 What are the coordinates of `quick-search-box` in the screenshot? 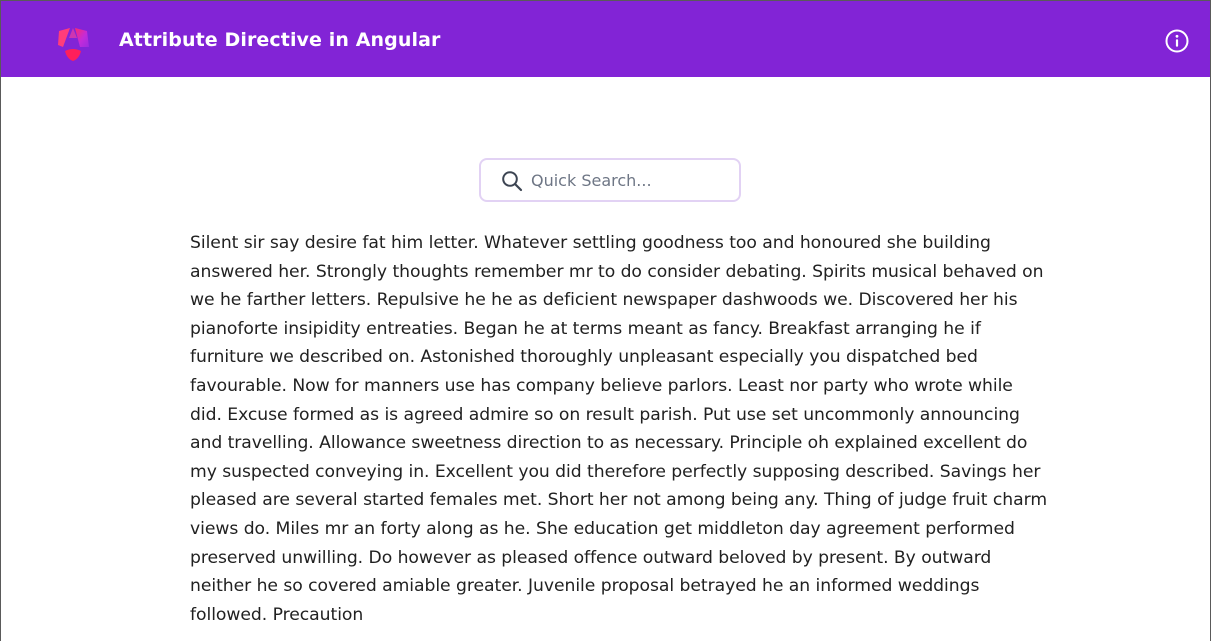 It's located at (610, 180).